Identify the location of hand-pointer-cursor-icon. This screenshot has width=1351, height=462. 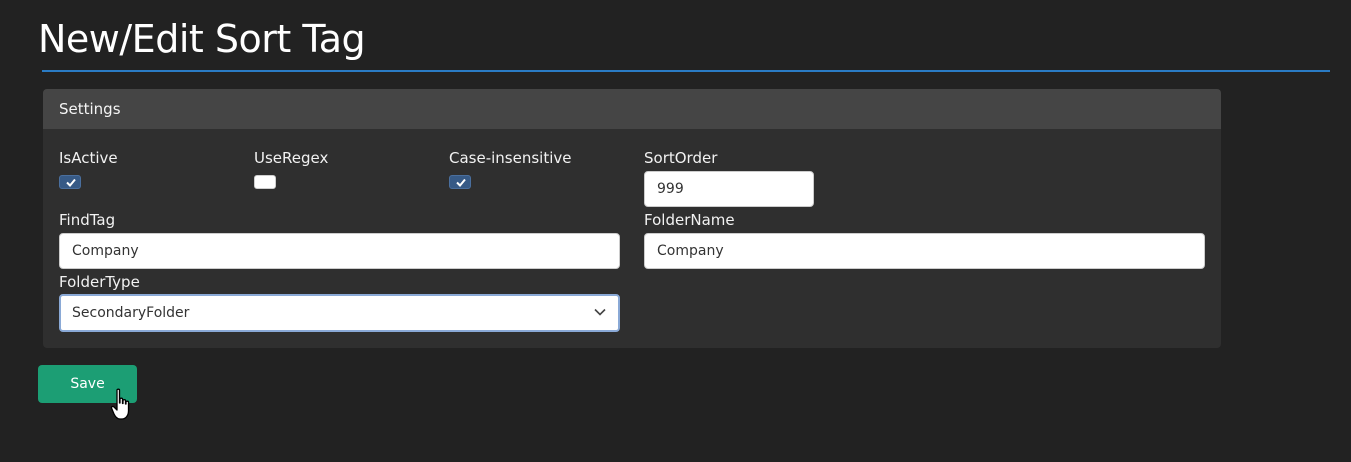
(120, 404).